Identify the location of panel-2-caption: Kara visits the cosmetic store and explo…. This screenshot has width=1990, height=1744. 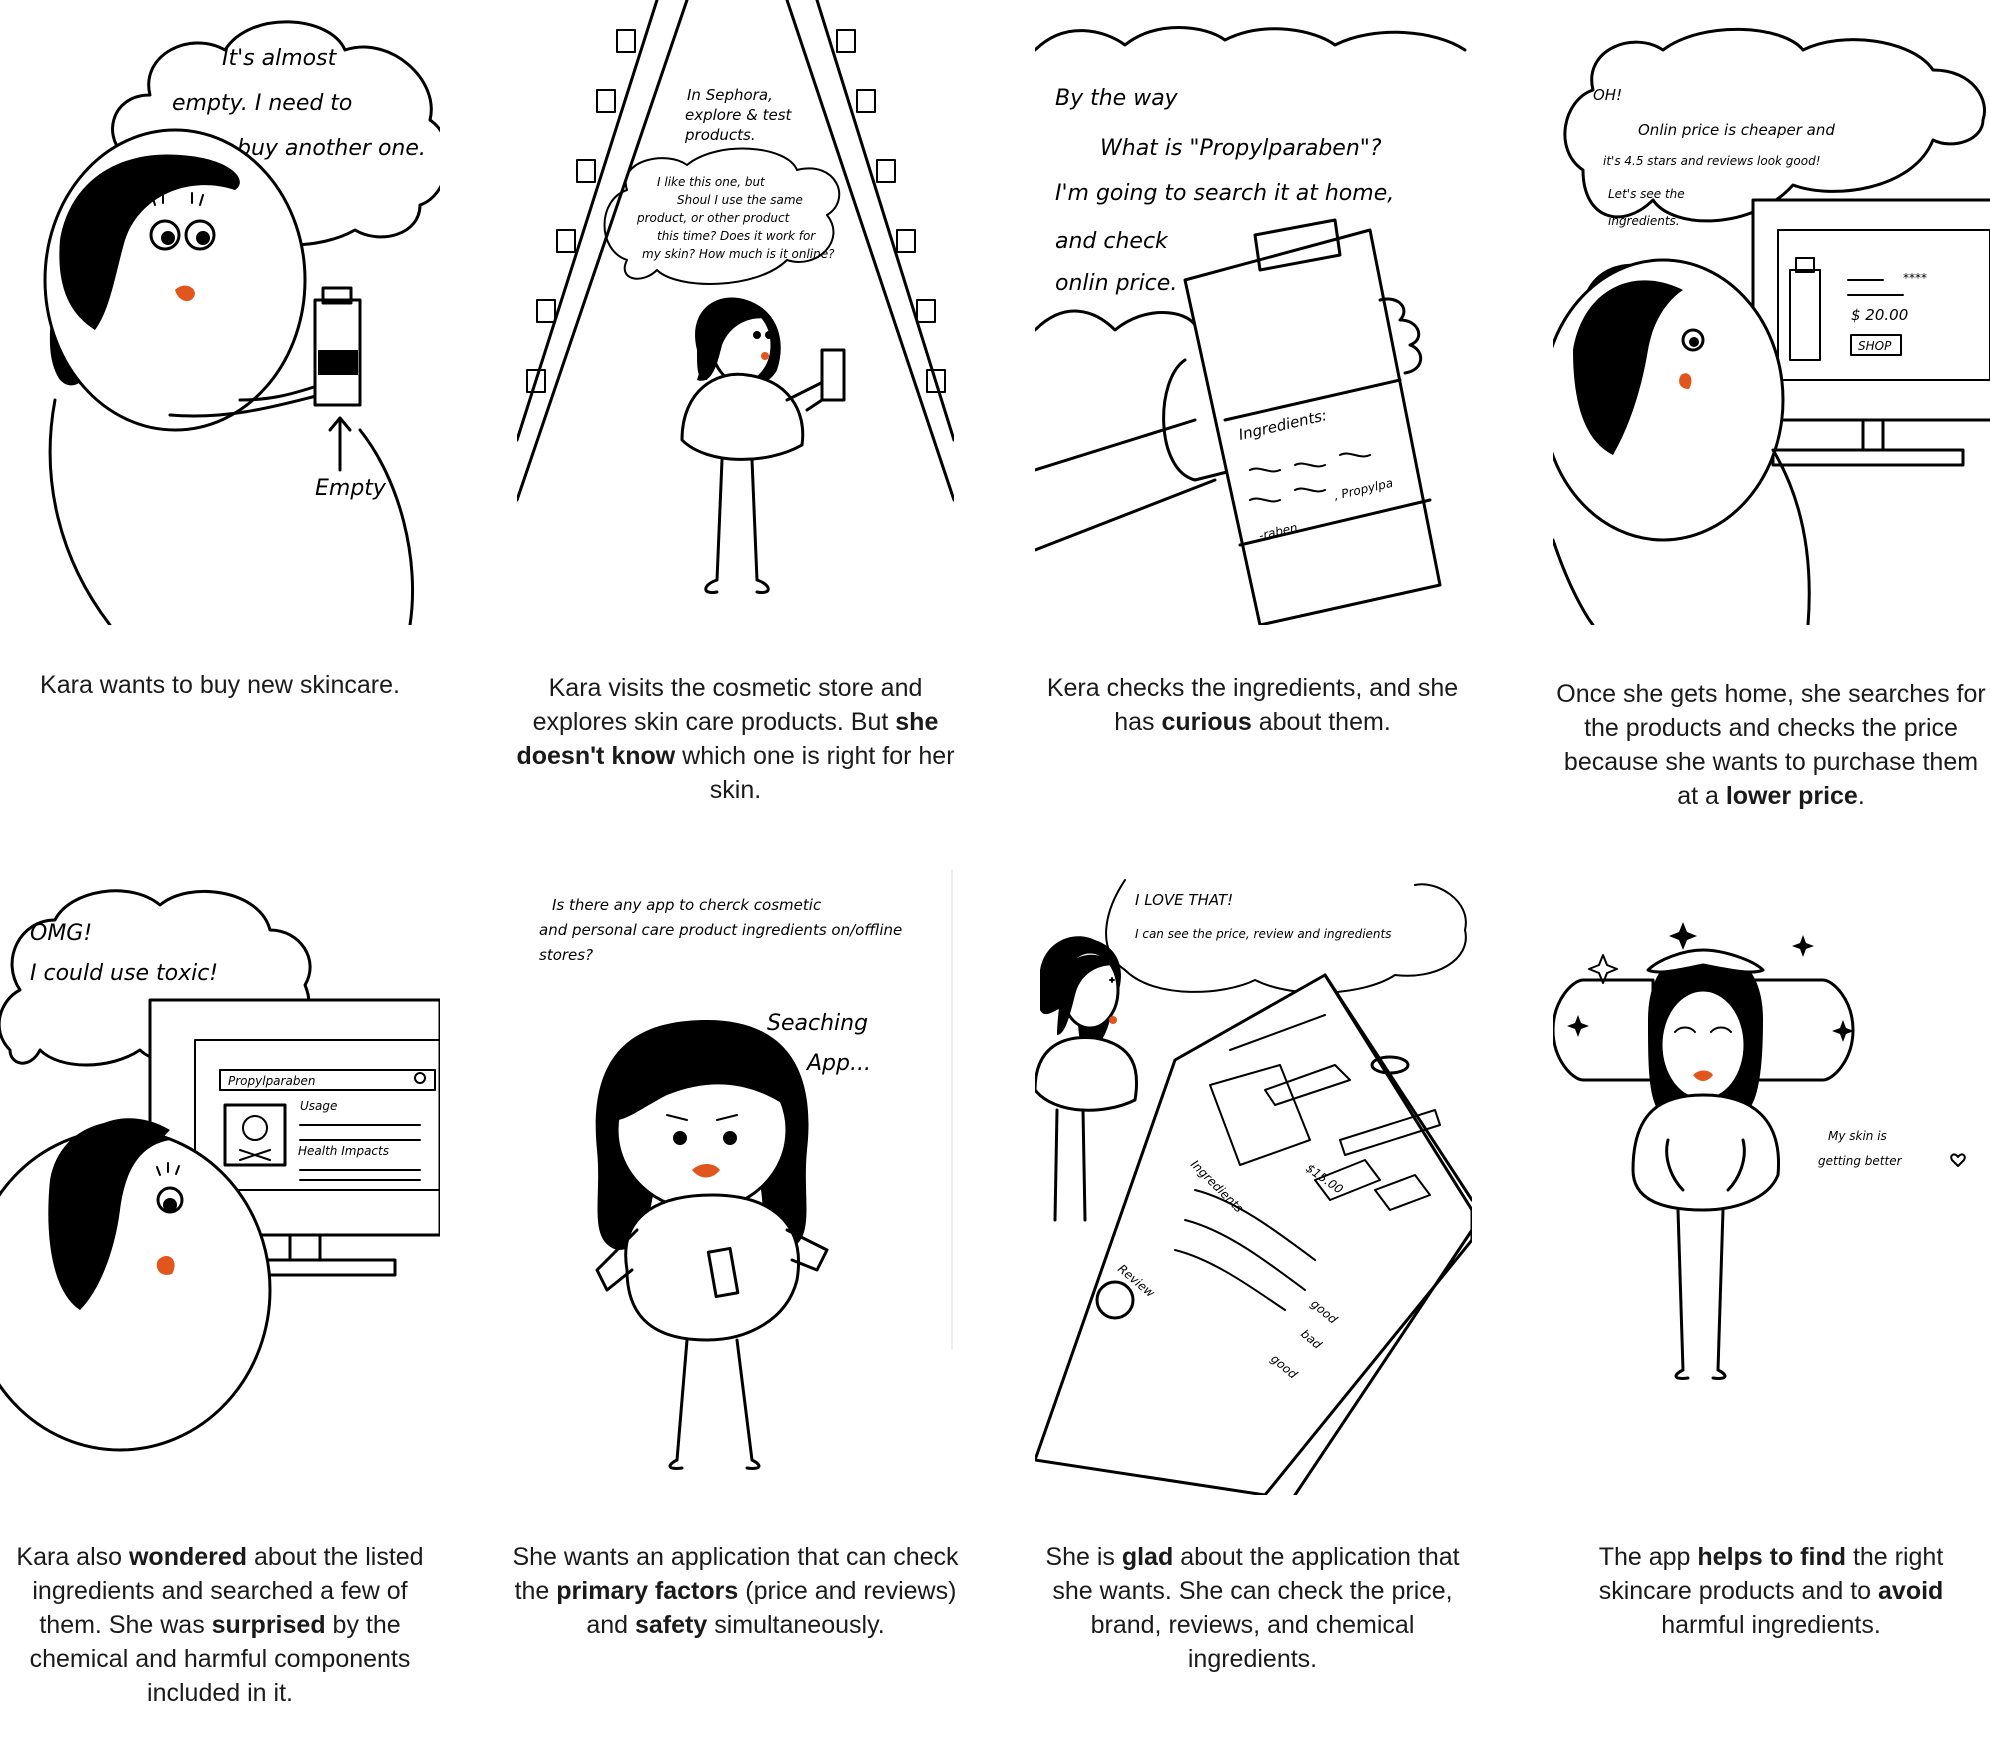
(735, 739).